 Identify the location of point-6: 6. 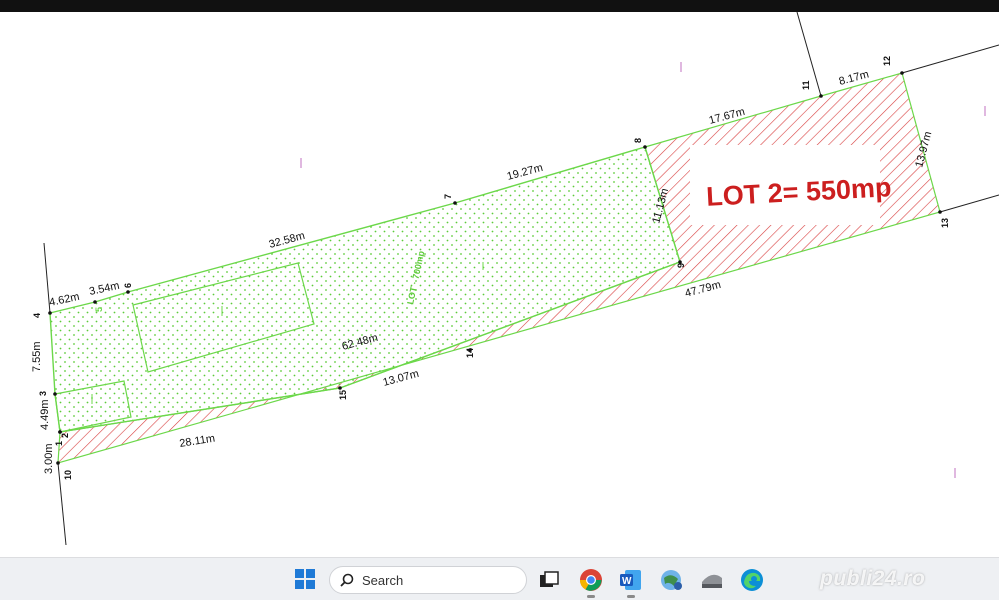
(128, 285).